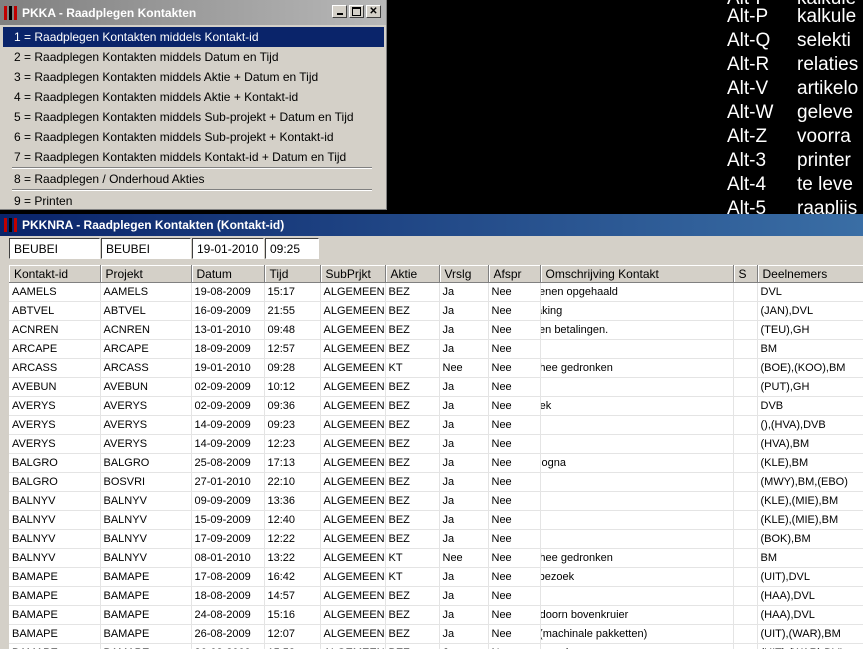 The height and width of the screenshot is (649, 863). I want to click on menu-item-8: 8 = Raadplegen / Onderhoud Akties, so click(185, 179).